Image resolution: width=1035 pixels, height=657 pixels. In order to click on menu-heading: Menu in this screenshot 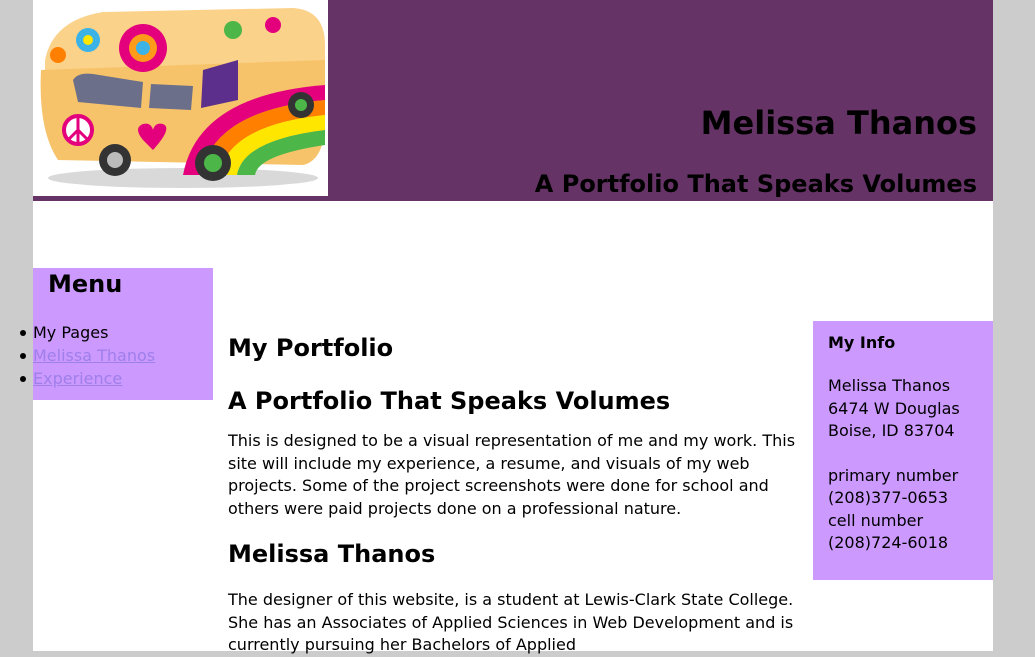, I will do `click(85, 284)`.